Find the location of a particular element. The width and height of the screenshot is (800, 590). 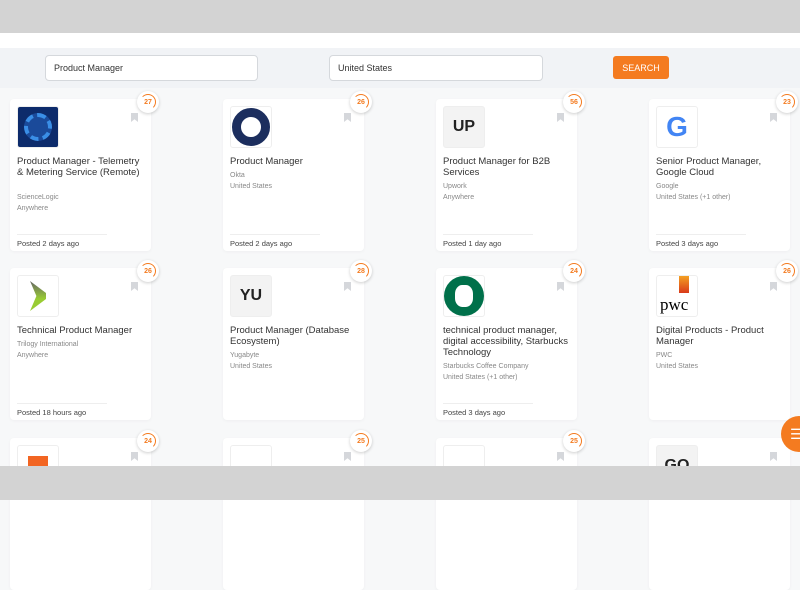

match-score: 27 is located at coordinates (148, 102).